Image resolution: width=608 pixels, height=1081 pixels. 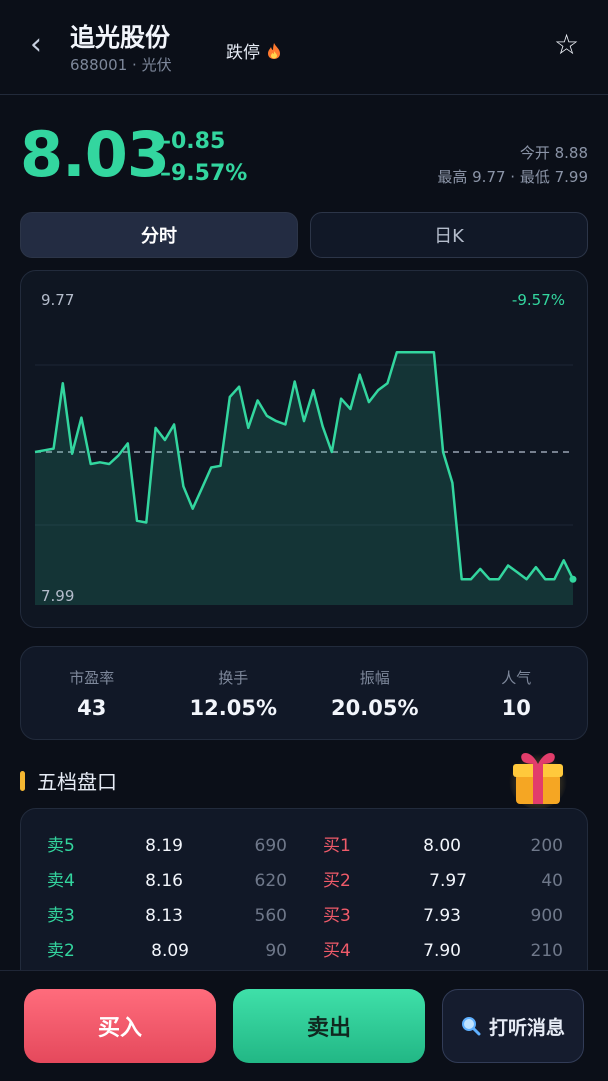 What do you see at coordinates (234, 693) in the screenshot?
I see `stat-turnover: 换手 12.05%` at bounding box center [234, 693].